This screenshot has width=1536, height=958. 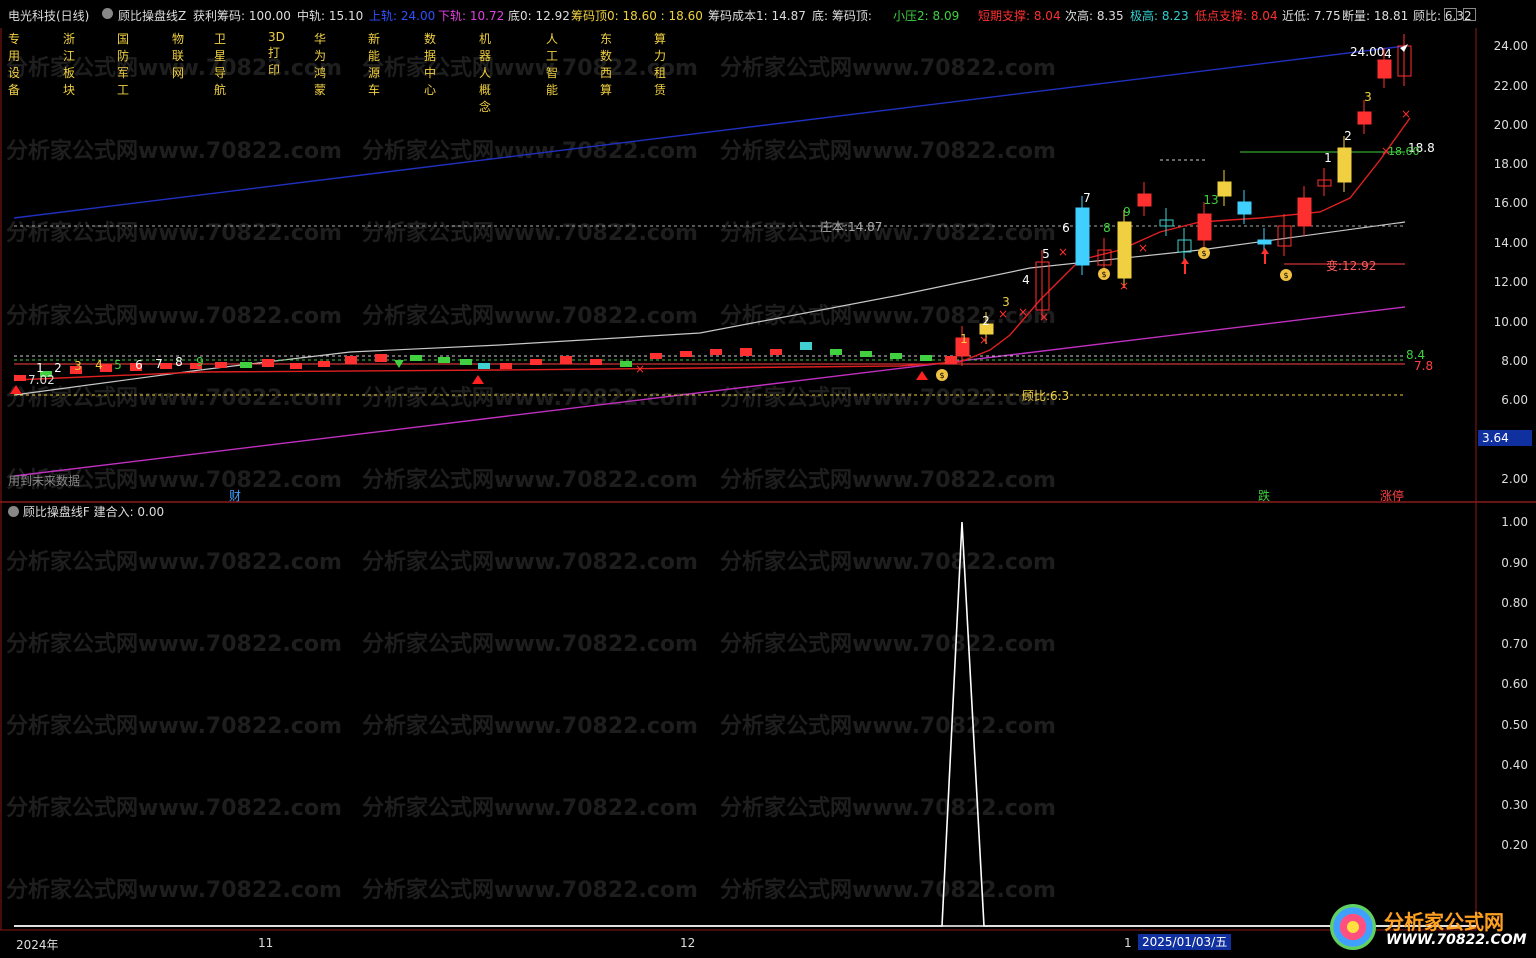 What do you see at coordinates (1514, 563) in the screenshot?
I see `osc-tick: 0.90` at bounding box center [1514, 563].